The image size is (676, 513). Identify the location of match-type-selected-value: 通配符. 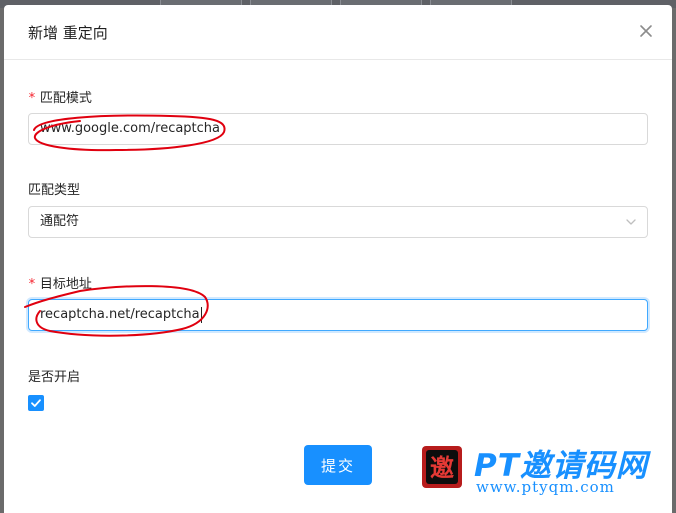
(60, 221).